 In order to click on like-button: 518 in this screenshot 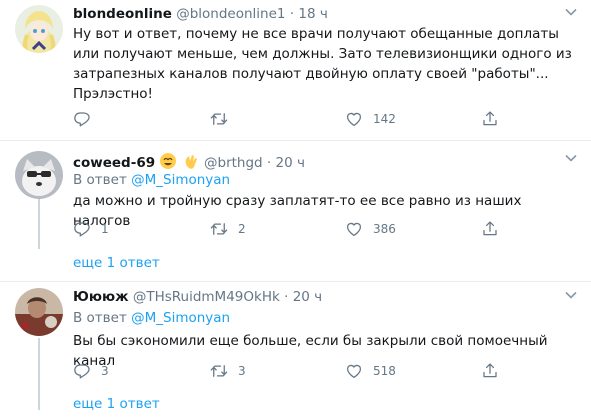, I will do `click(370, 371)`.